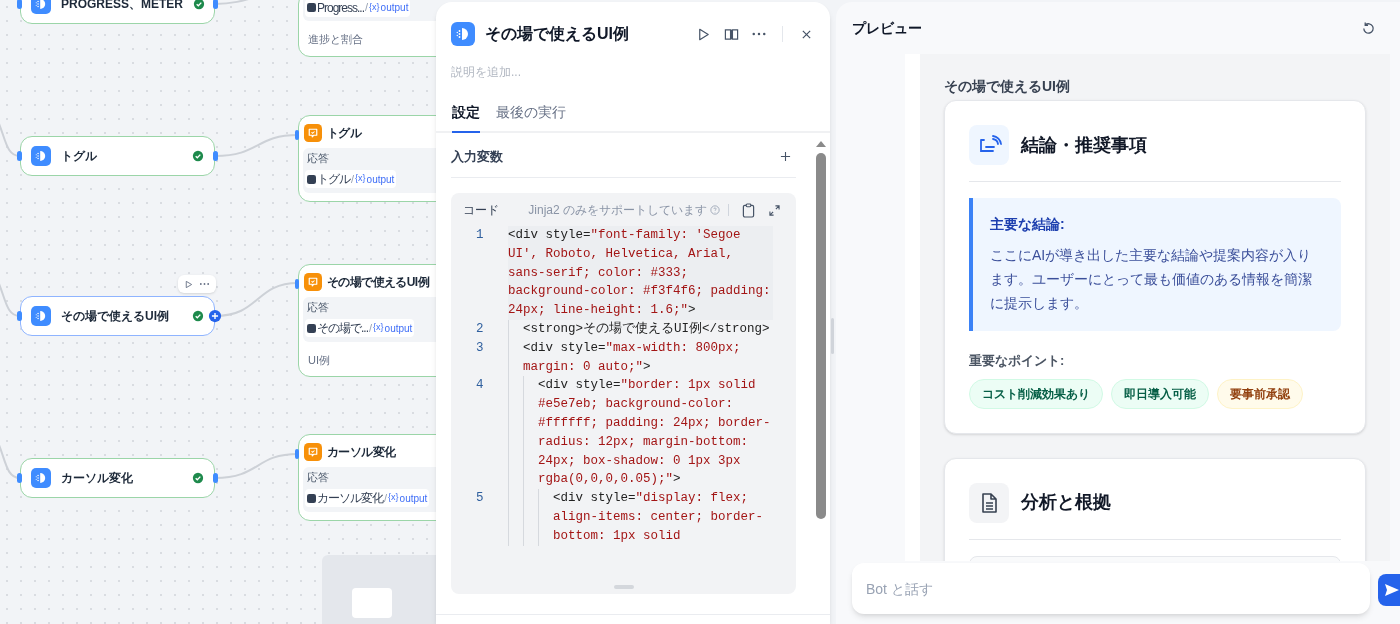  I want to click on node-title: PROGRESS、METER, so click(122, 6).